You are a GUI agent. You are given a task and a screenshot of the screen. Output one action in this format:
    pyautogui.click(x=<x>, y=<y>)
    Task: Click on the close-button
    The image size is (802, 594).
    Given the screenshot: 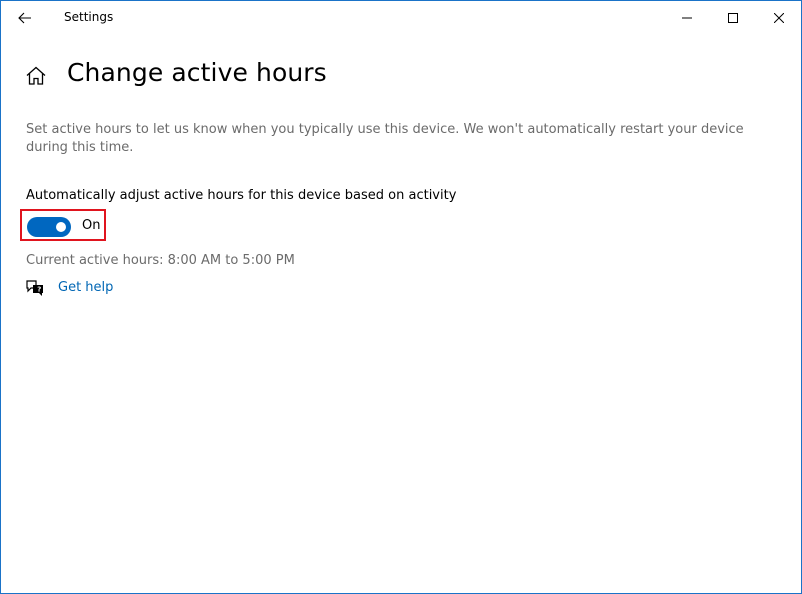 What is the action you would take?
    pyautogui.click(x=779, y=18)
    